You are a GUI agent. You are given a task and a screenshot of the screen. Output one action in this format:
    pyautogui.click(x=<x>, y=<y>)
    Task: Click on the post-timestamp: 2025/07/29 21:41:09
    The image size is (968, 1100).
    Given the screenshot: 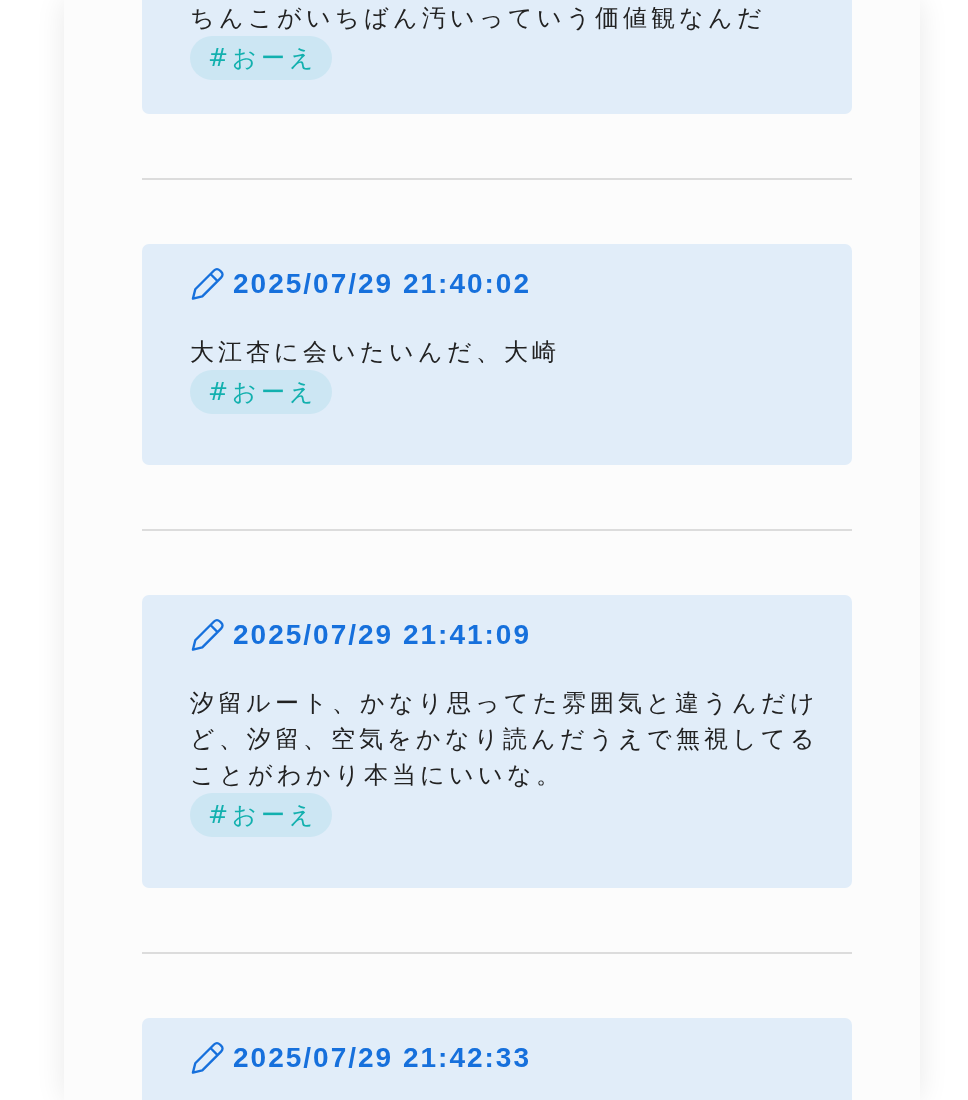 What is the action you would take?
    pyautogui.click(x=382, y=635)
    